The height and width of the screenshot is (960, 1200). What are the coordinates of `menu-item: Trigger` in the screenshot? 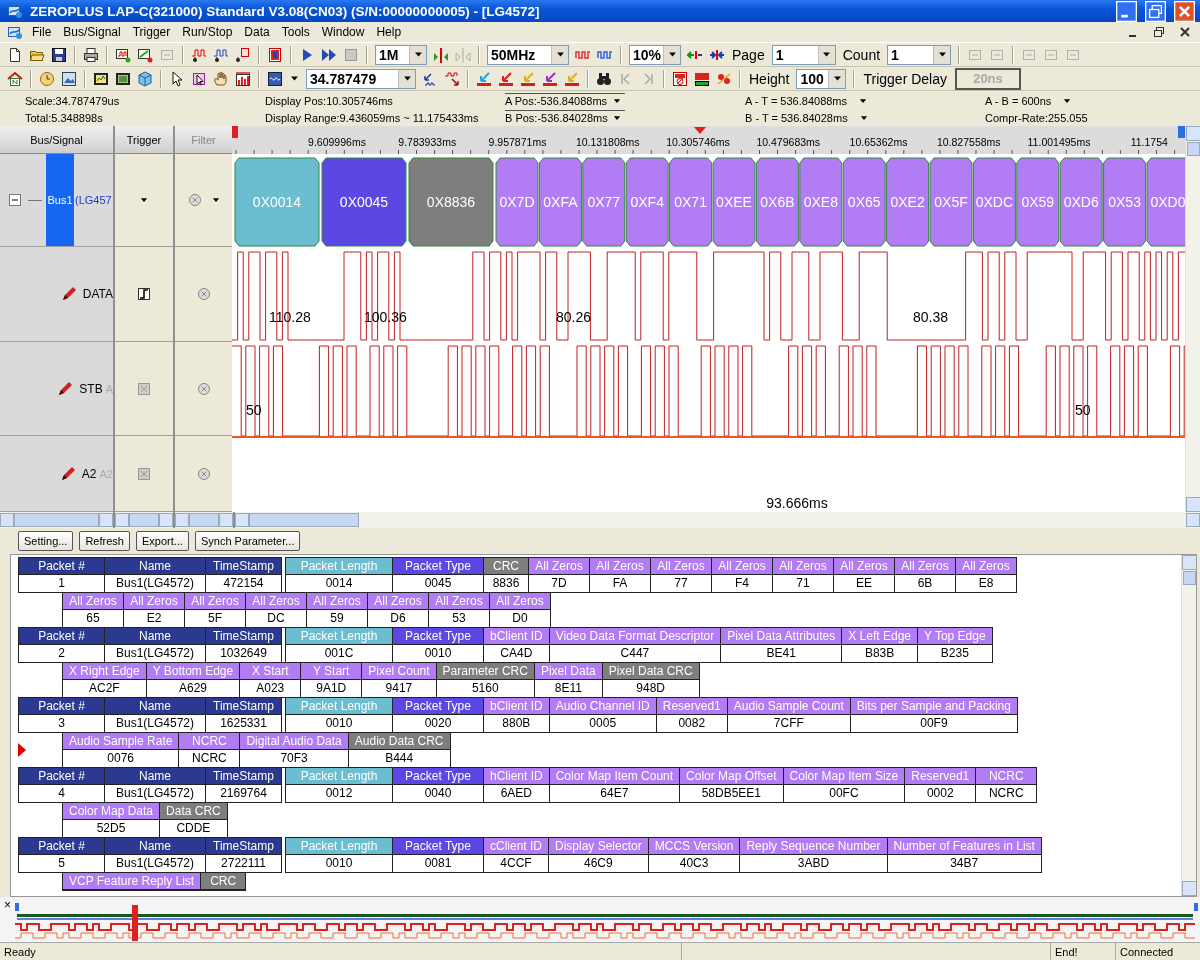 It's located at (151, 32).